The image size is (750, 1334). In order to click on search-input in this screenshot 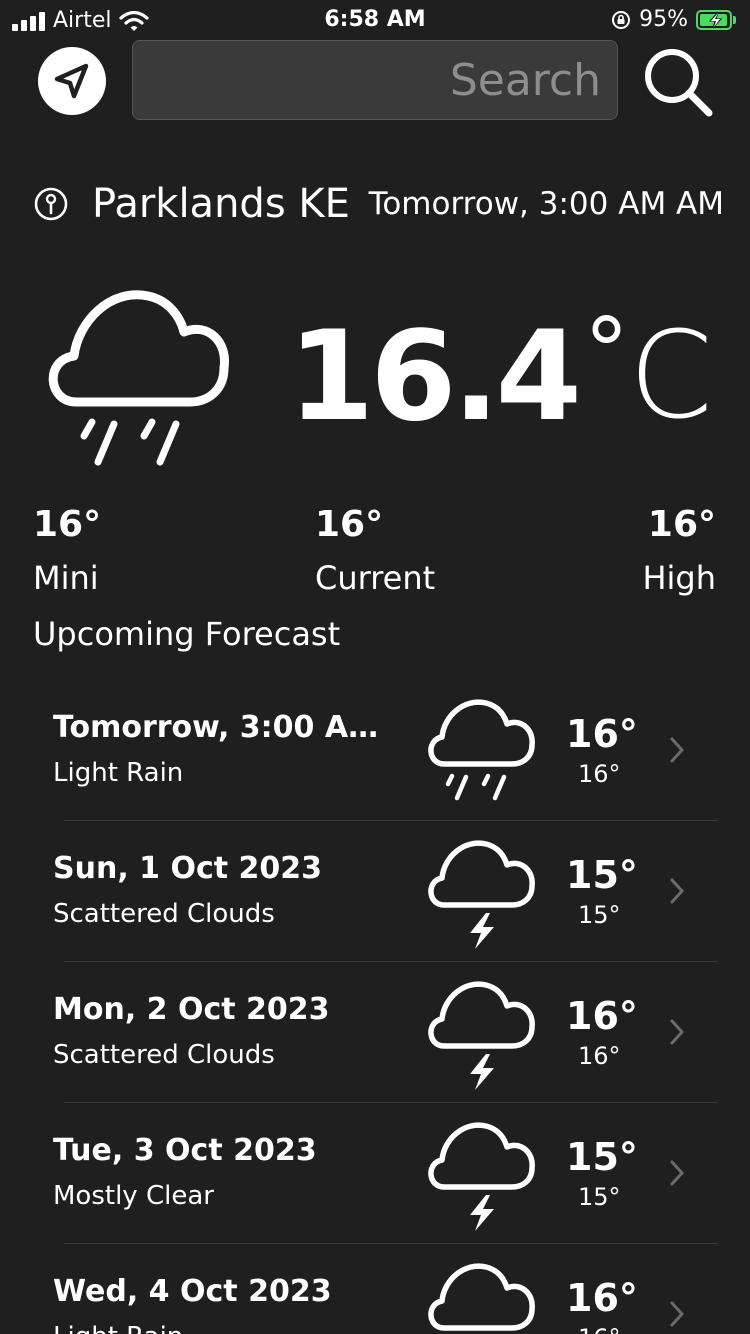, I will do `click(375, 80)`.